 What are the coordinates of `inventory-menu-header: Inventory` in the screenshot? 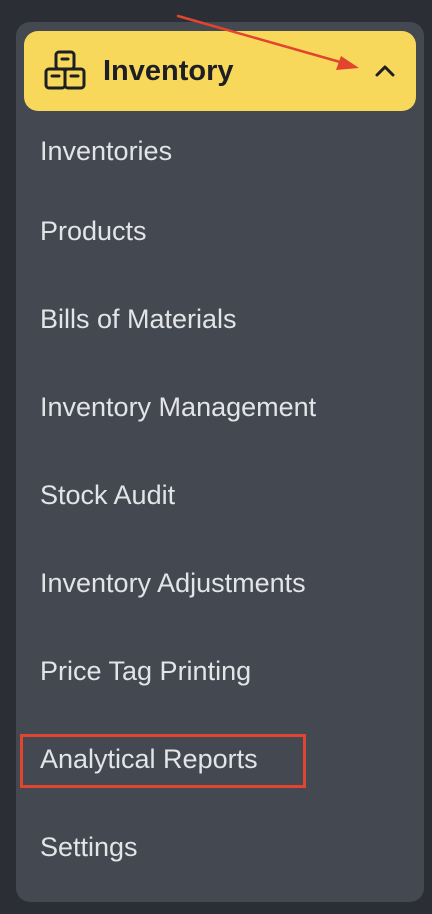 It's located at (220, 71).